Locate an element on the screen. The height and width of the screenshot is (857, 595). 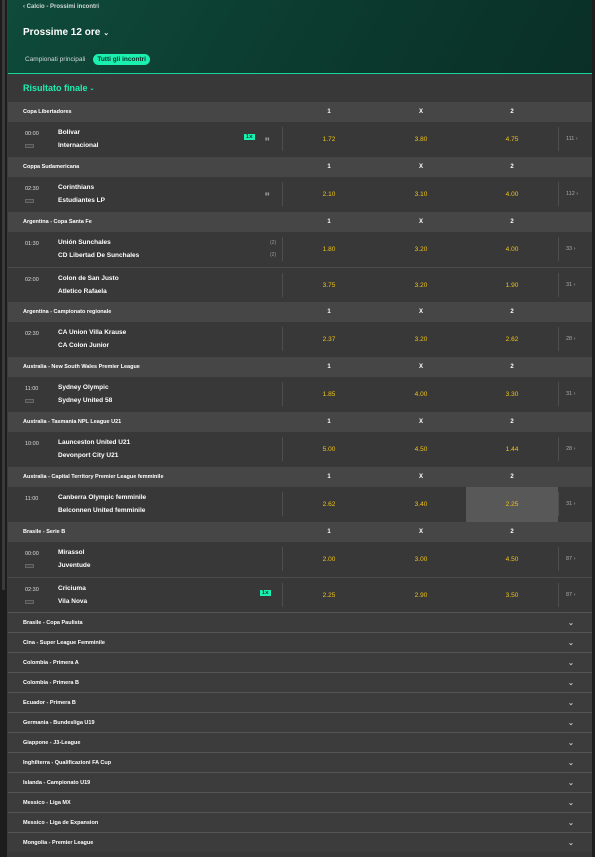
odds-button-x: 4.00 is located at coordinates (421, 394).